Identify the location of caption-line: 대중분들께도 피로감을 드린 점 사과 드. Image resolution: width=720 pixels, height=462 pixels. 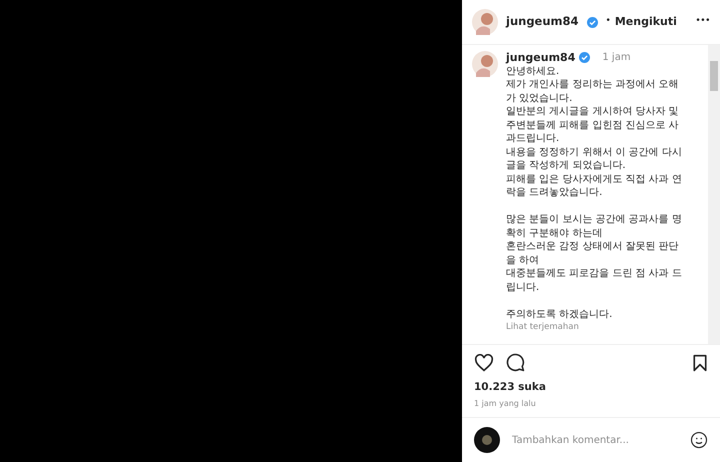
(594, 273).